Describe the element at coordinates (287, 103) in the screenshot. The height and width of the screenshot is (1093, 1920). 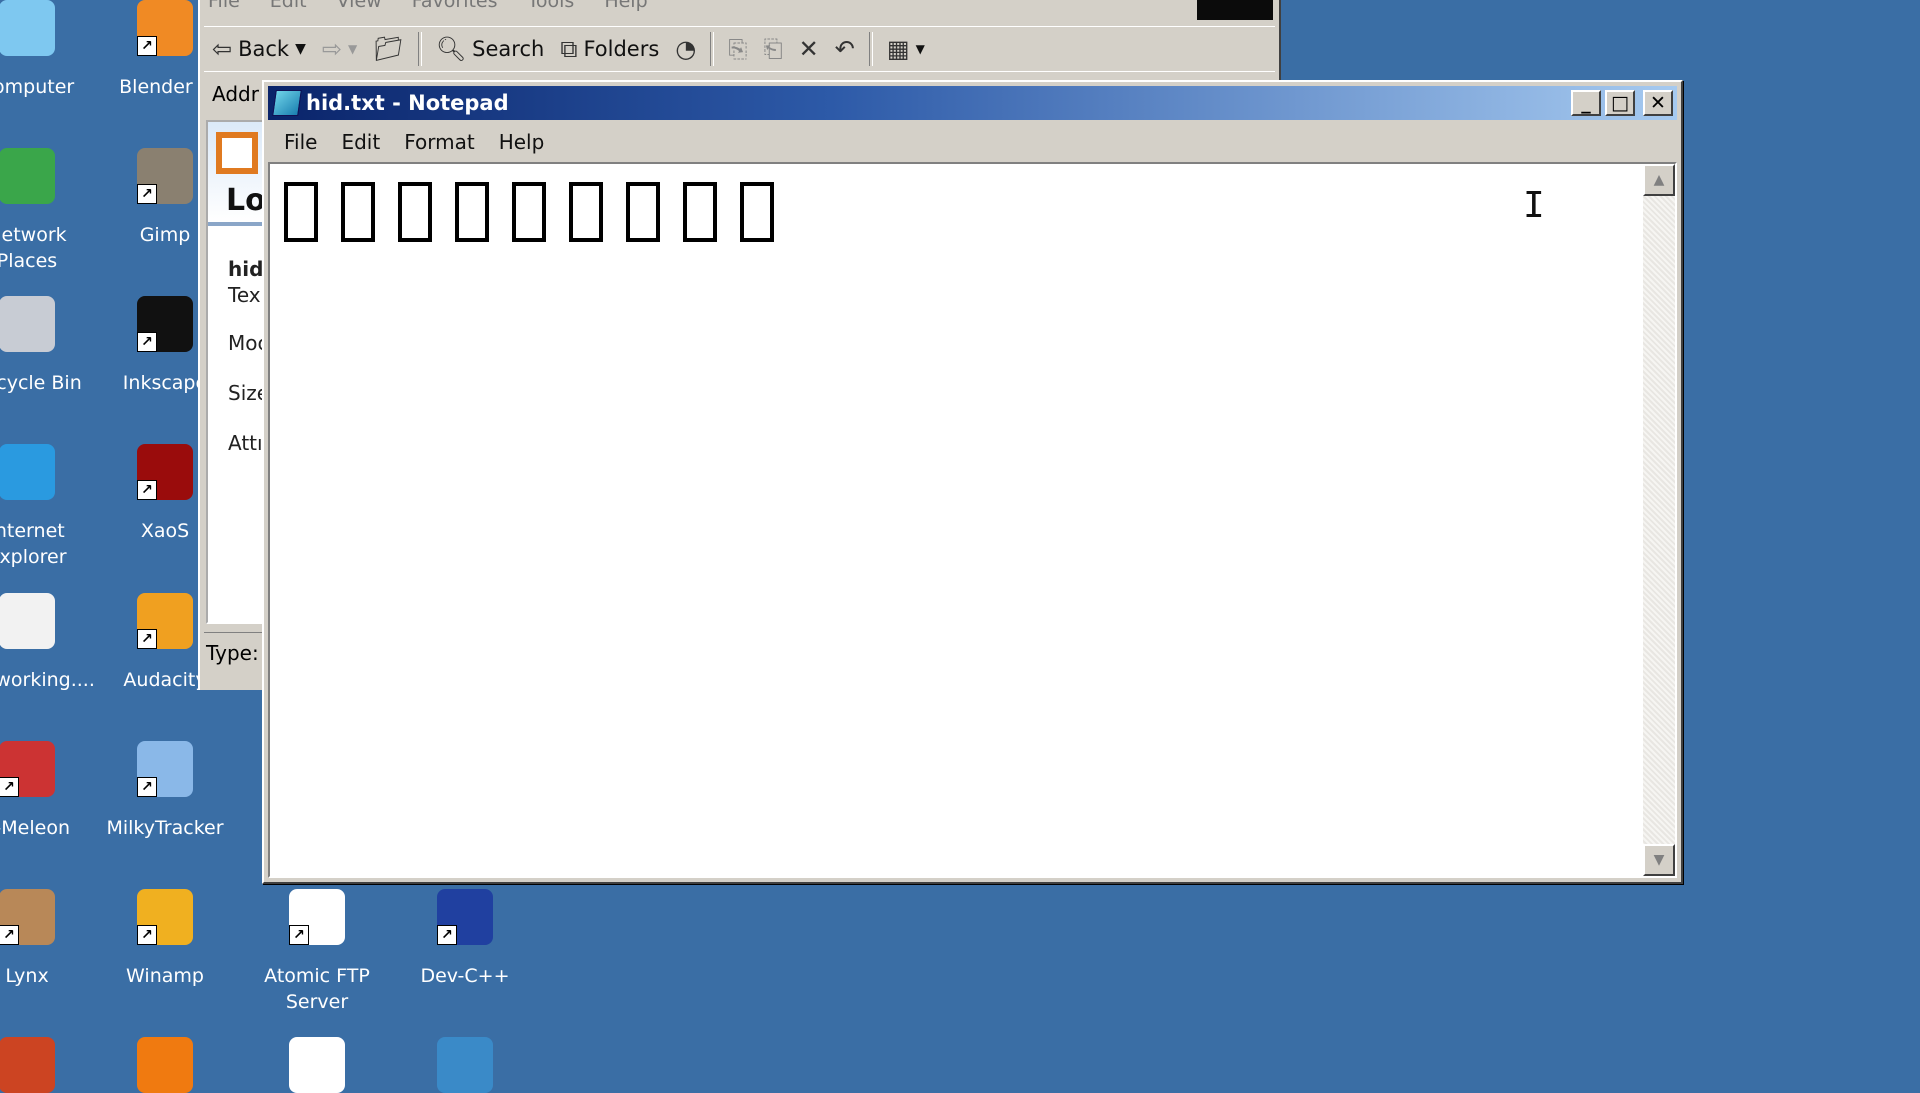
I see `notepad-app-icon` at that location.